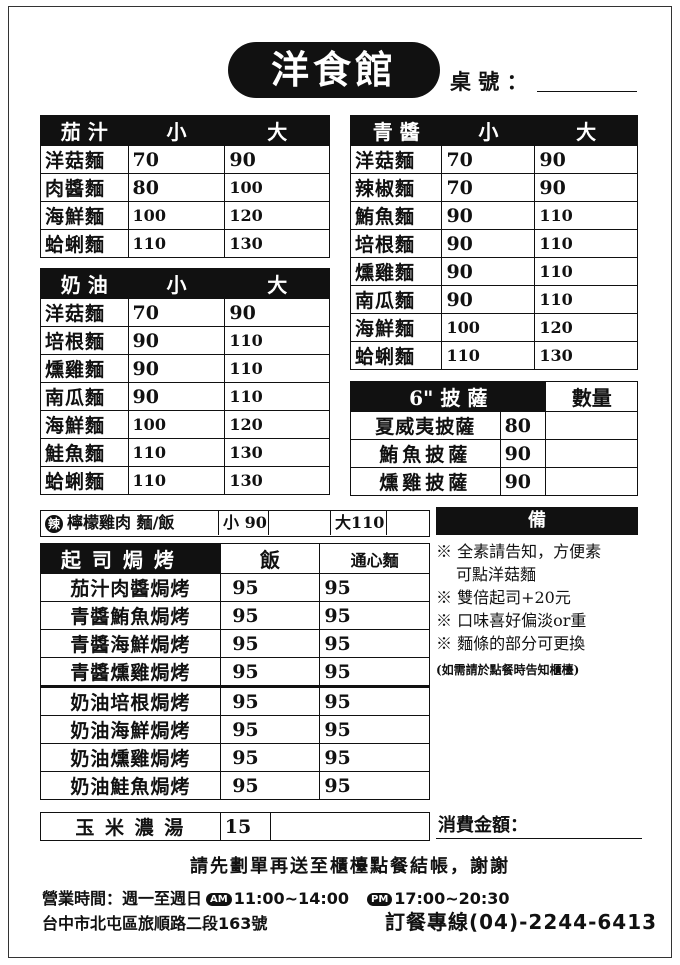  What do you see at coordinates (350, 866) in the screenshot?
I see `order-instruction: 請先劃單再送至櫃檯點餐結帳，謝謝` at bounding box center [350, 866].